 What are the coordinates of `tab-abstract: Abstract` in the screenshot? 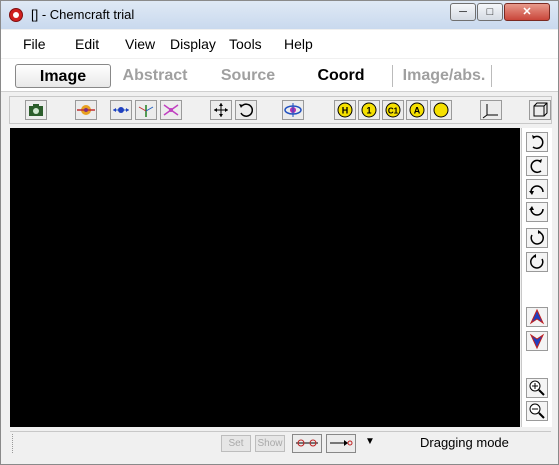 It's located at (155, 76).